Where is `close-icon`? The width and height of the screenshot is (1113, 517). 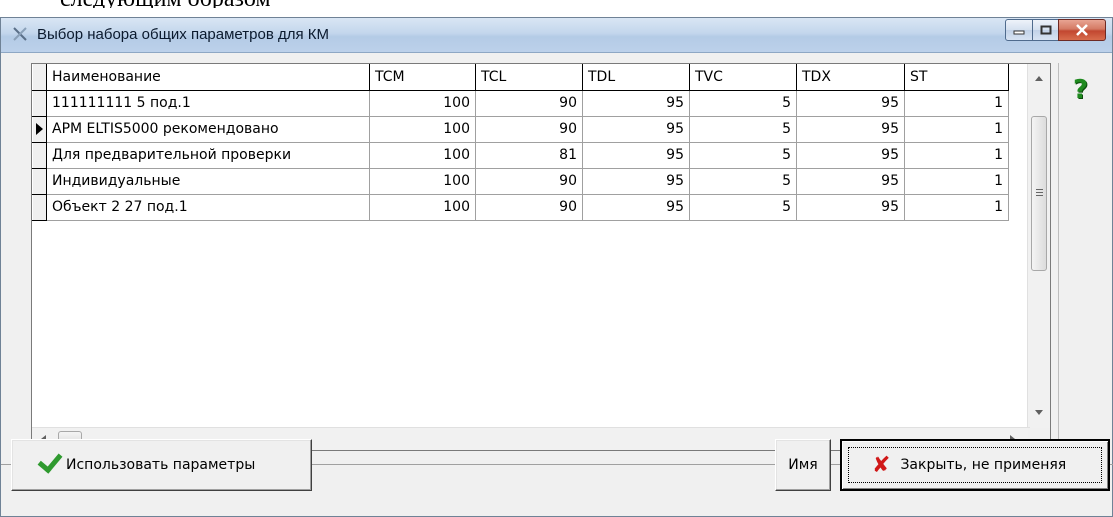 close-icon is located at coordinates (1082, 30).